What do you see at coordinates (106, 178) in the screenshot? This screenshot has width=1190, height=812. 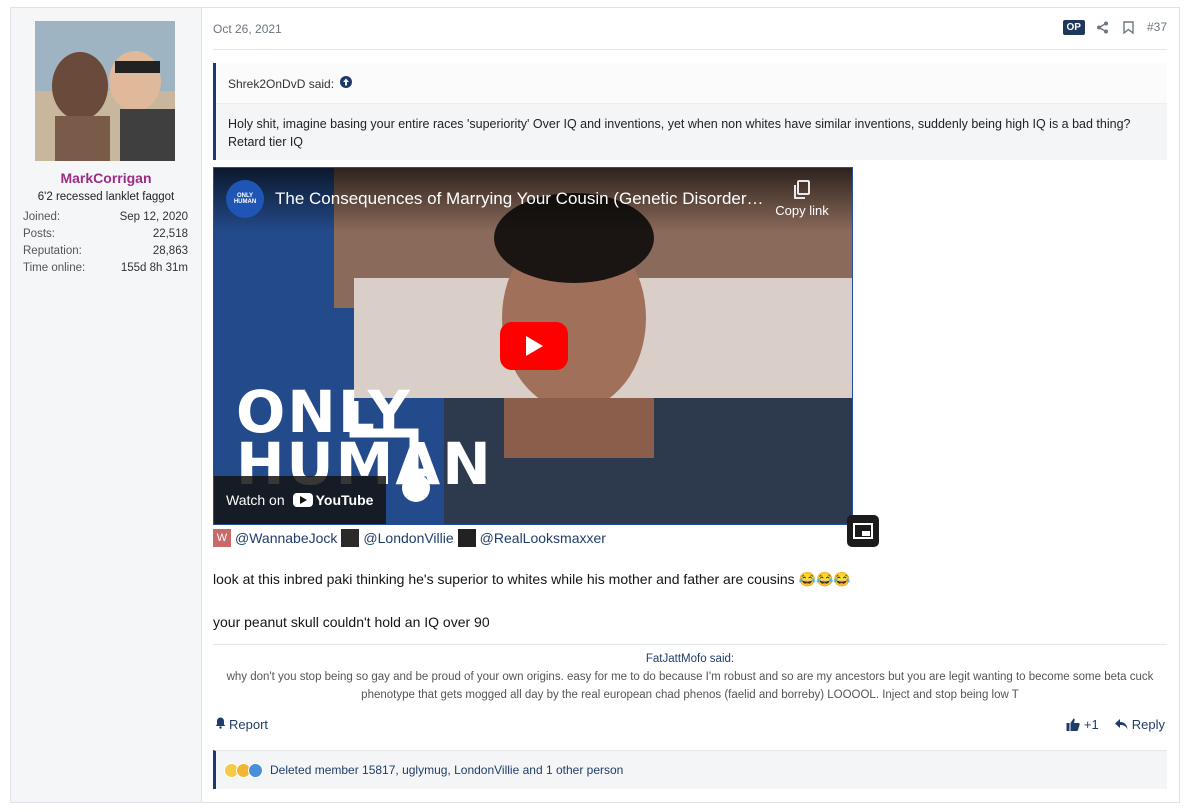 I see `username: MarkCorrigan` at bounding box center [106, 178].